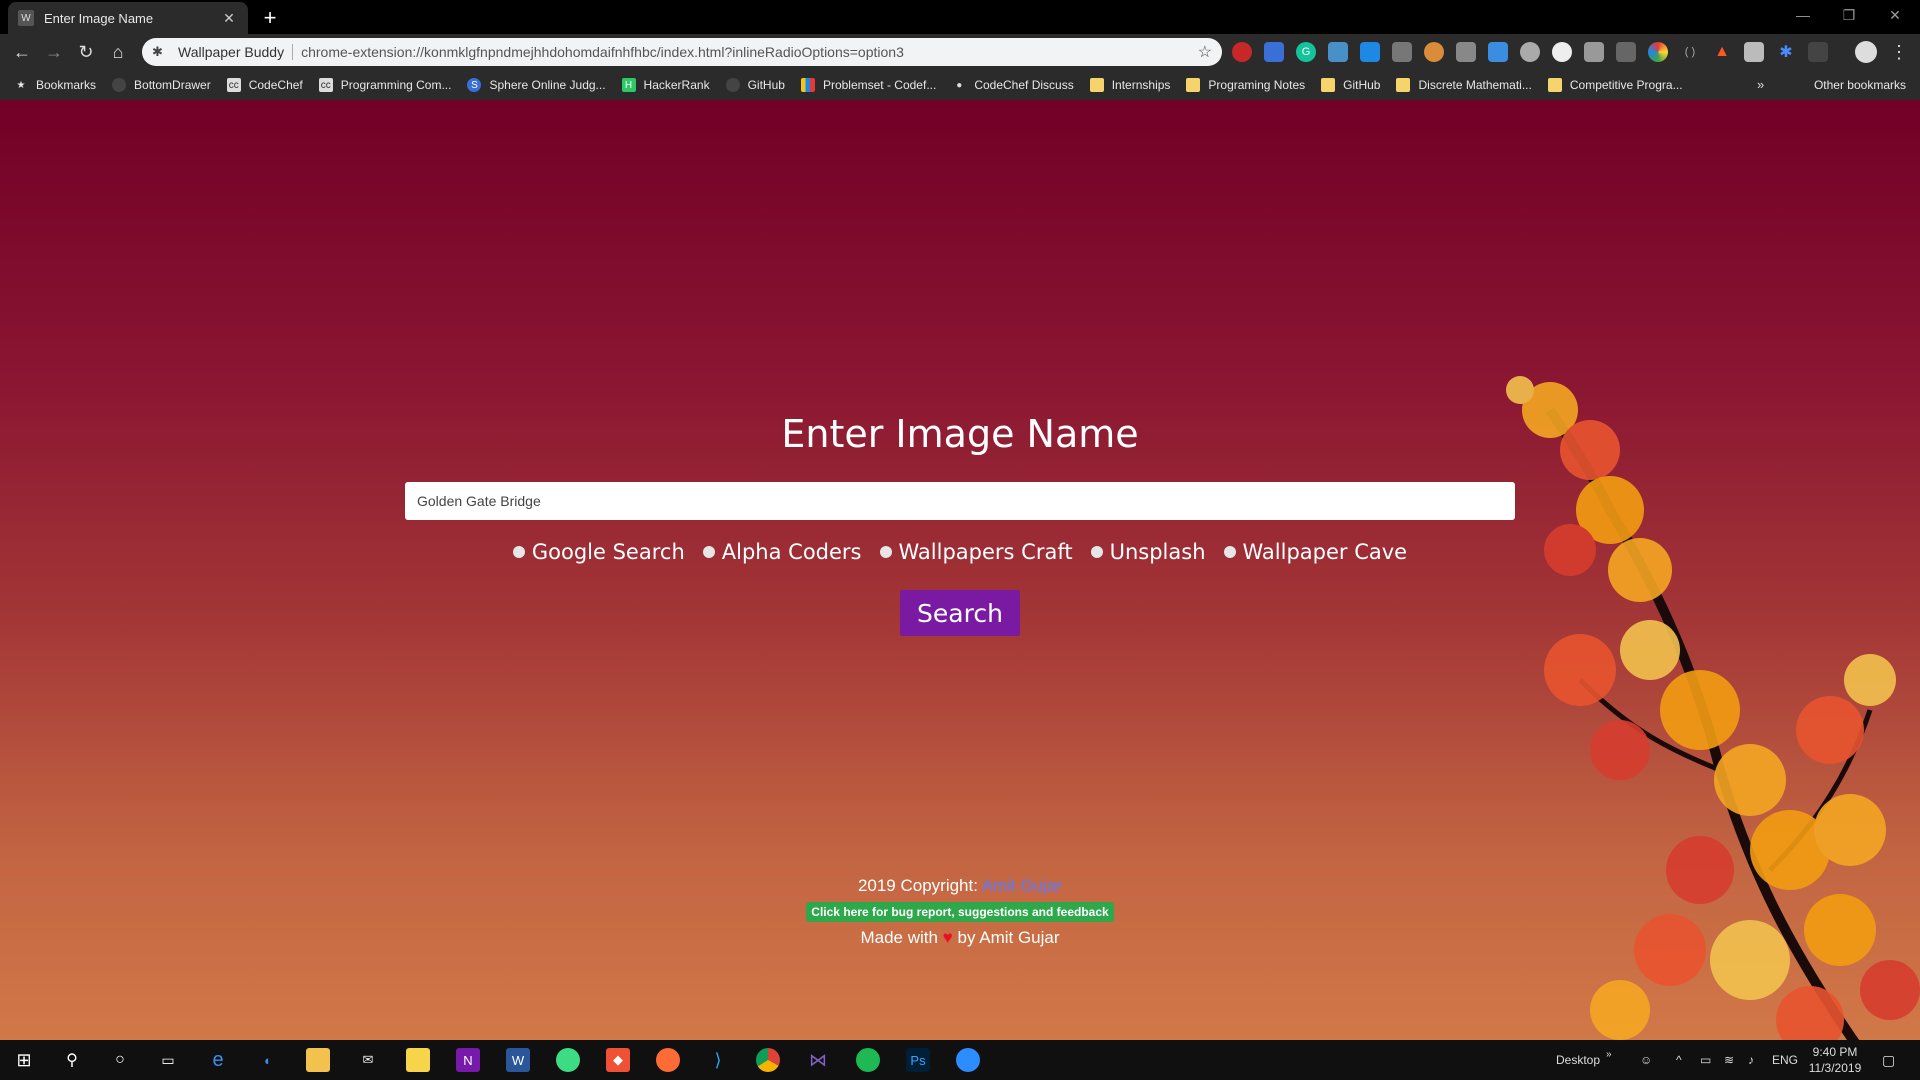 The height and width of the screenshot is (1080, 1920). I want to click on bookmark-item: cc CodeChef, so click(264, 85).